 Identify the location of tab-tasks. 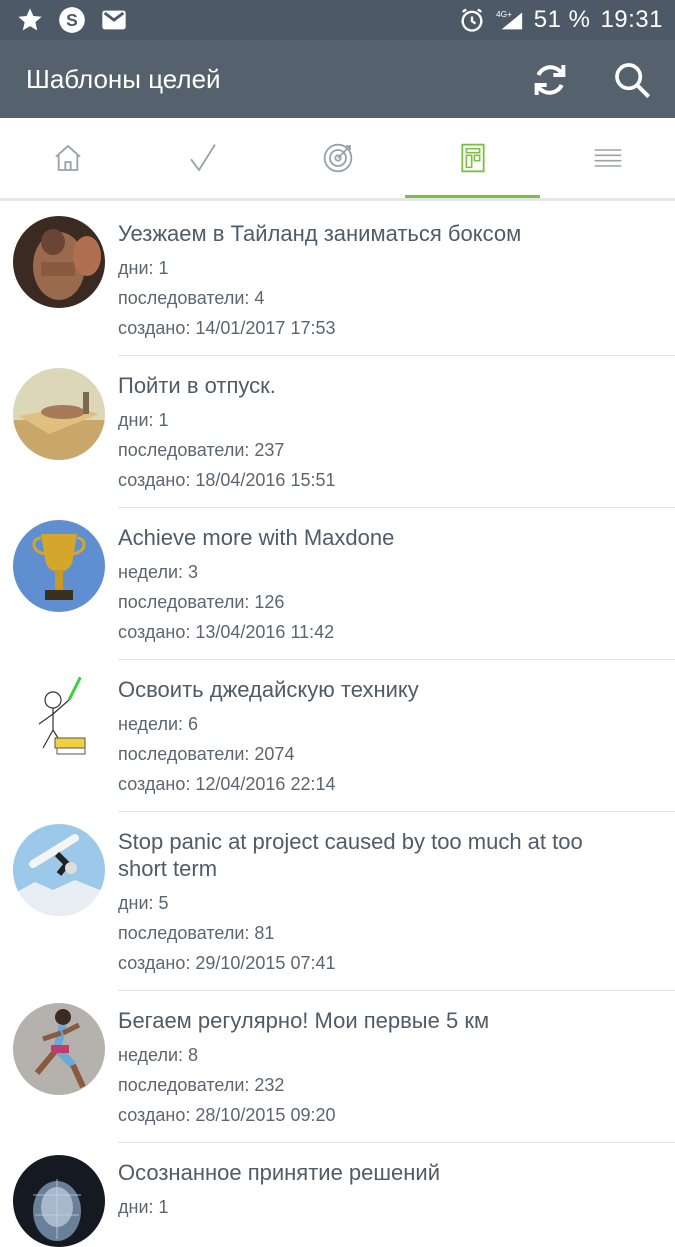
(202, 158).